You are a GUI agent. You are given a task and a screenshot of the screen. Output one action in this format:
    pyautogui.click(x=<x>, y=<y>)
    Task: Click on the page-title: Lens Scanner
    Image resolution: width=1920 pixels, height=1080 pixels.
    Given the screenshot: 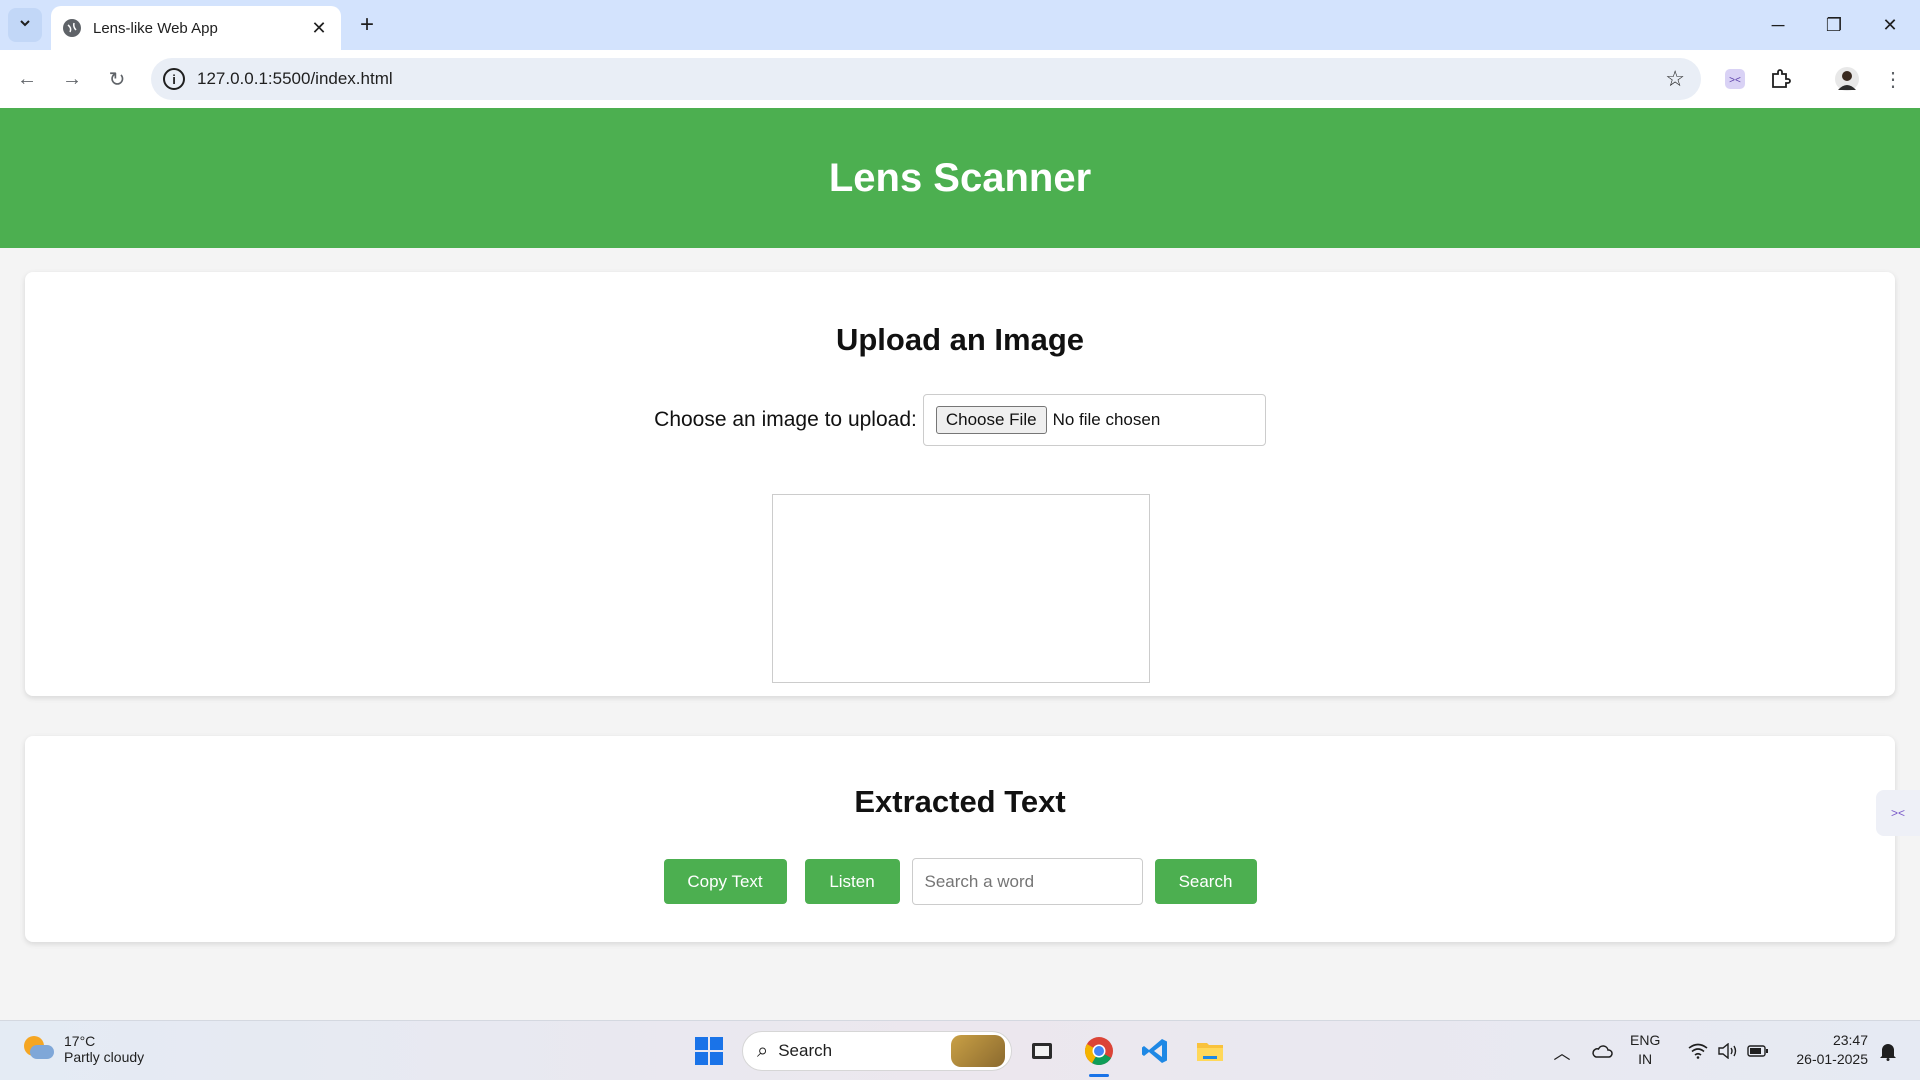 What is the action you would take?
    pyautogui.click(x=960, y=177)
    